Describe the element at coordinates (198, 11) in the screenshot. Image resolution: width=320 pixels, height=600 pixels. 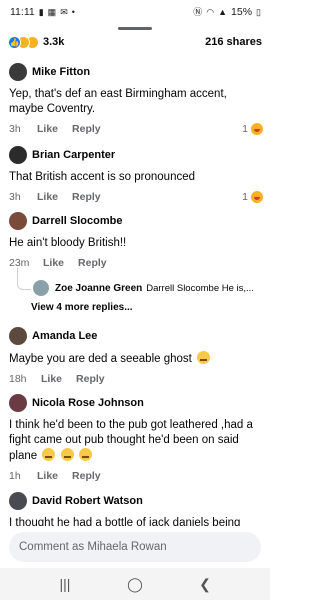
I see `nfc-icon: Ⓝ` at that location.